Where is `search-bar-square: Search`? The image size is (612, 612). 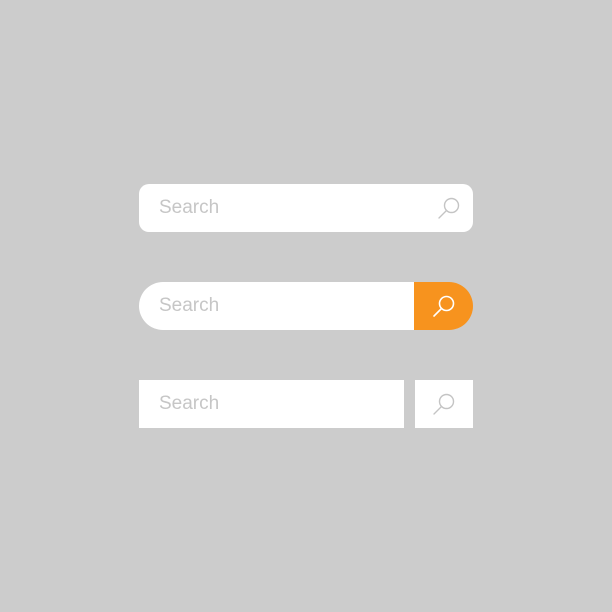
search-bar-square: Search is located at coordinates (306, 404).